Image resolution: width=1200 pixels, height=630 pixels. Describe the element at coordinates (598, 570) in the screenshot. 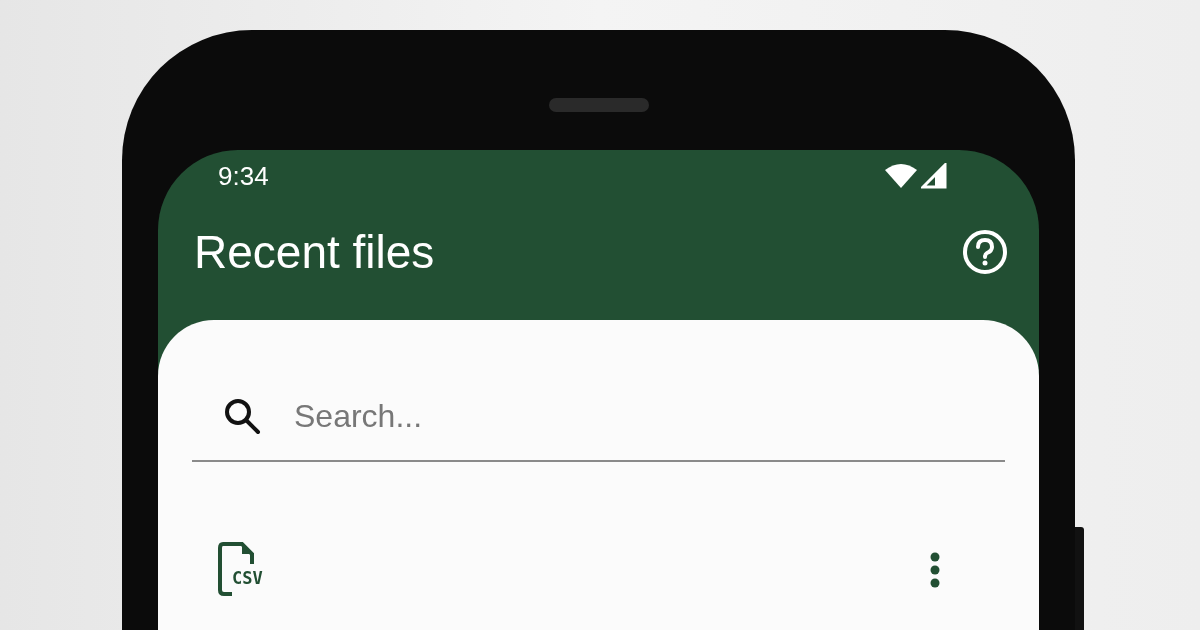

I see `file-row: CSV` at that location.